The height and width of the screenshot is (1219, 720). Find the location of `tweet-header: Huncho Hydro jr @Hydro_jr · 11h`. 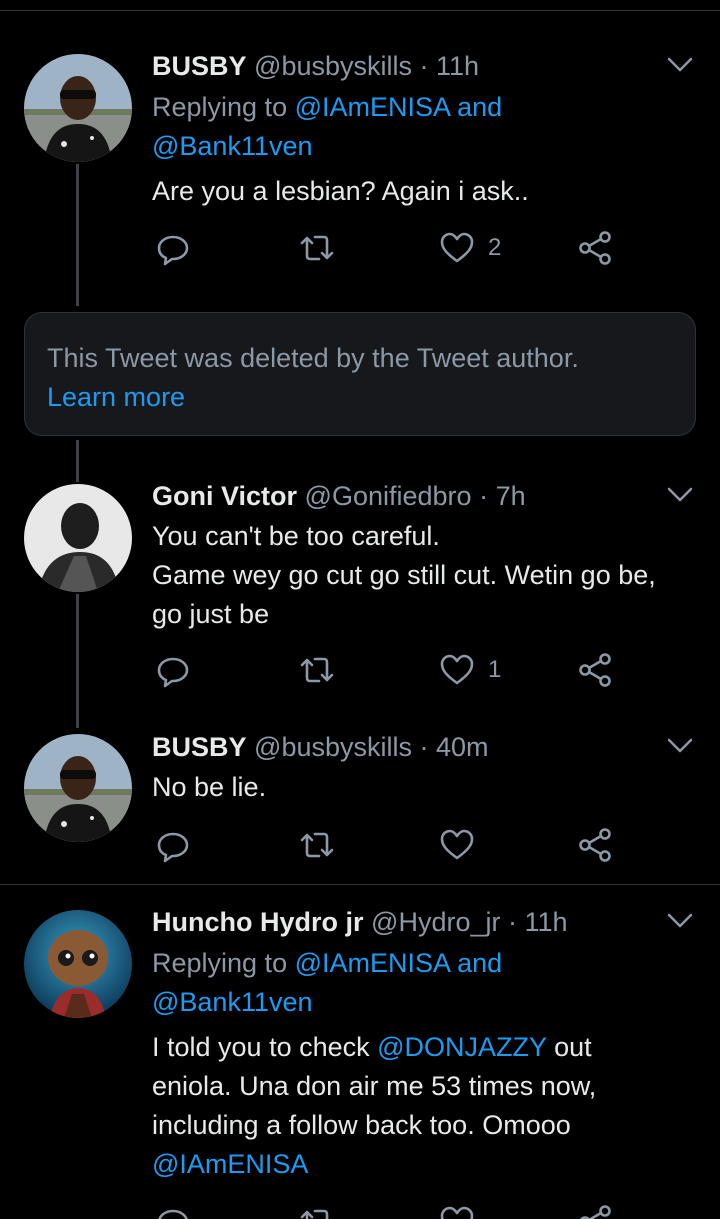

tweet-header: Huncho Hydro jr @Hydro_jr · 11h is located at coordinates (360, 922).